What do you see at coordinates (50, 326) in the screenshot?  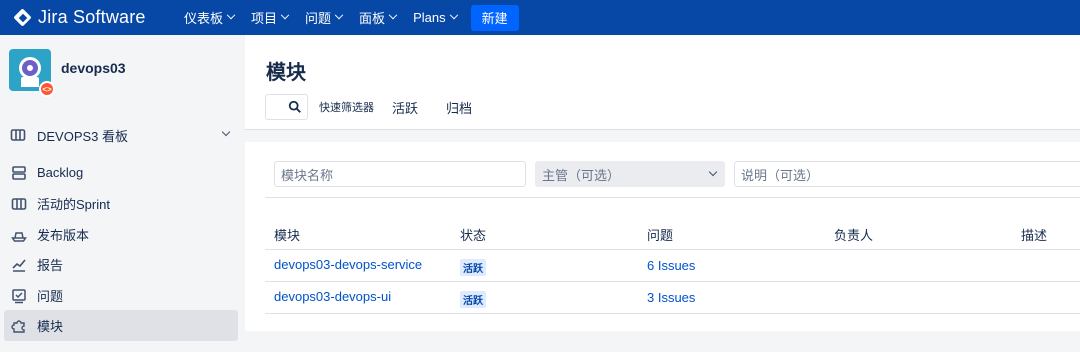 I see `sidebar-item-label: 模块` at bounding box center [50, 326].